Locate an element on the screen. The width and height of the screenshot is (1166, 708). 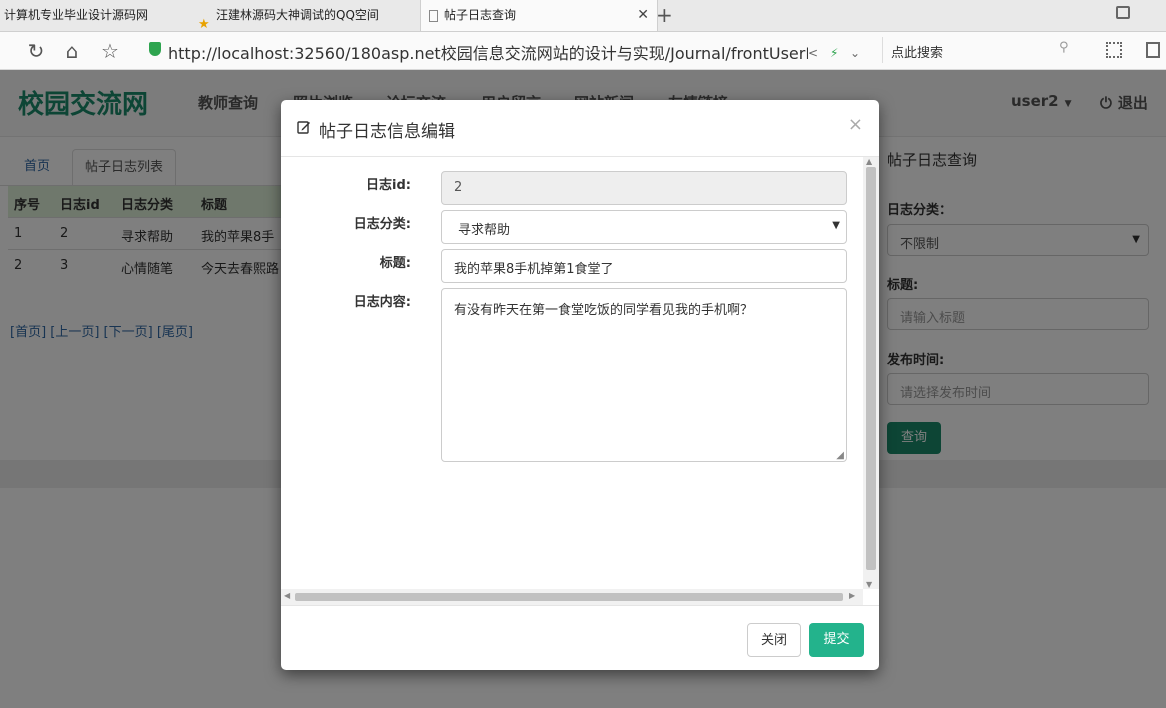
browser-tab-3-title: 帖子日志查询 is located at coordinates (480, 15).